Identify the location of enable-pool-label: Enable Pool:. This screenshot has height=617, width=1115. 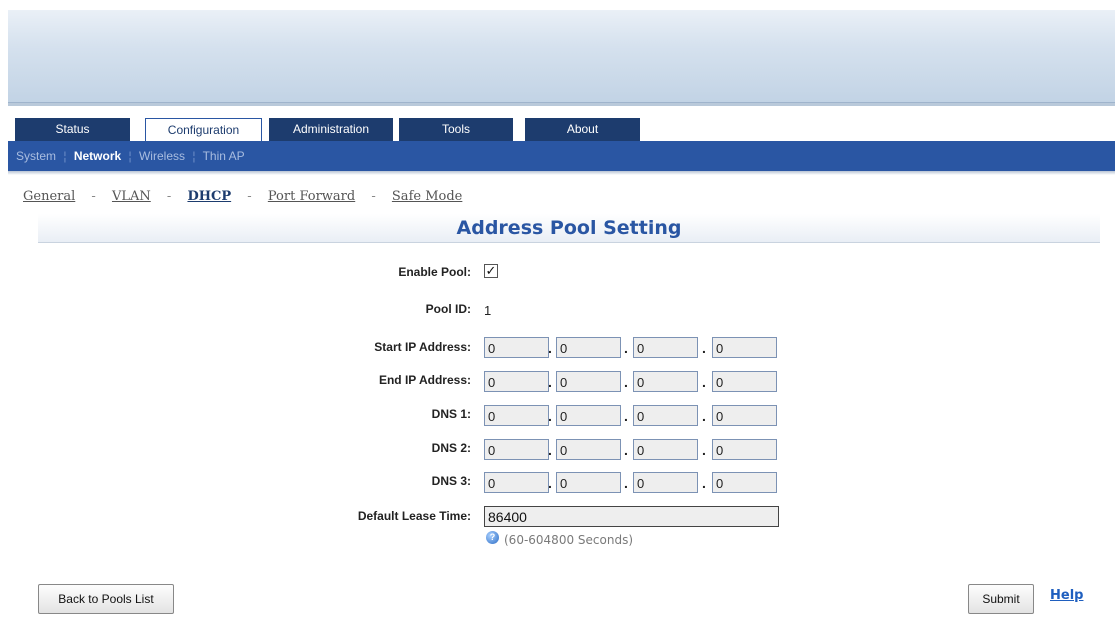
(434, 272).